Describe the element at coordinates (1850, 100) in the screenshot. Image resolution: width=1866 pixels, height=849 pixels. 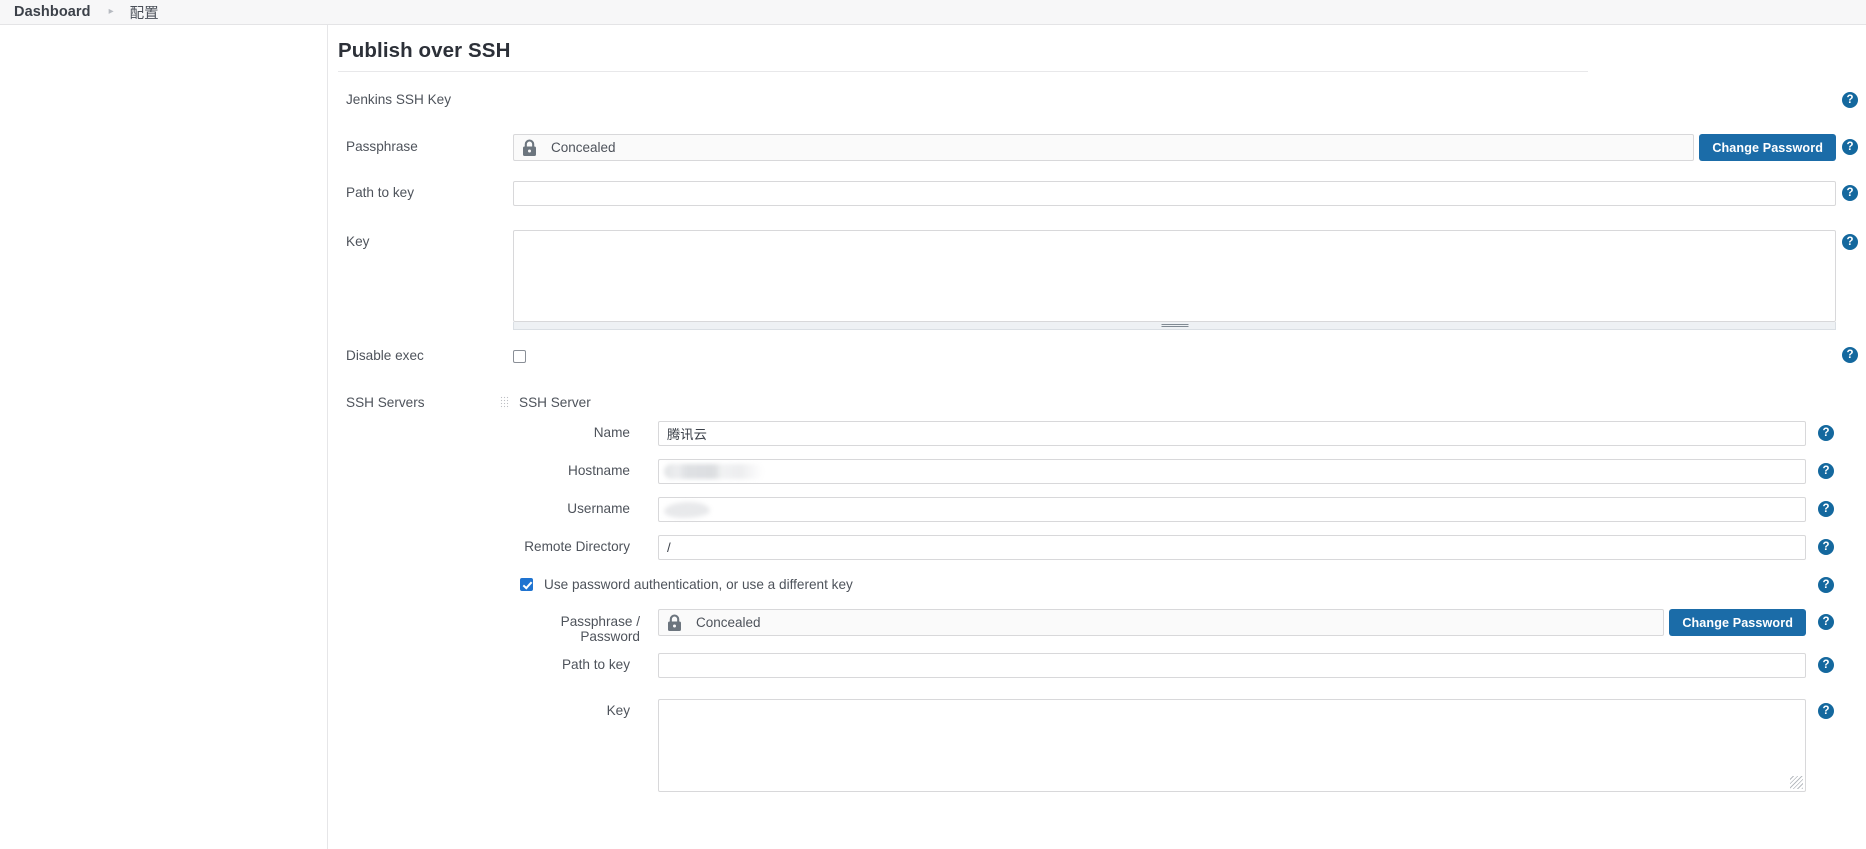
I see `help-icon-jenkins-ssh-key: ?` at that location.